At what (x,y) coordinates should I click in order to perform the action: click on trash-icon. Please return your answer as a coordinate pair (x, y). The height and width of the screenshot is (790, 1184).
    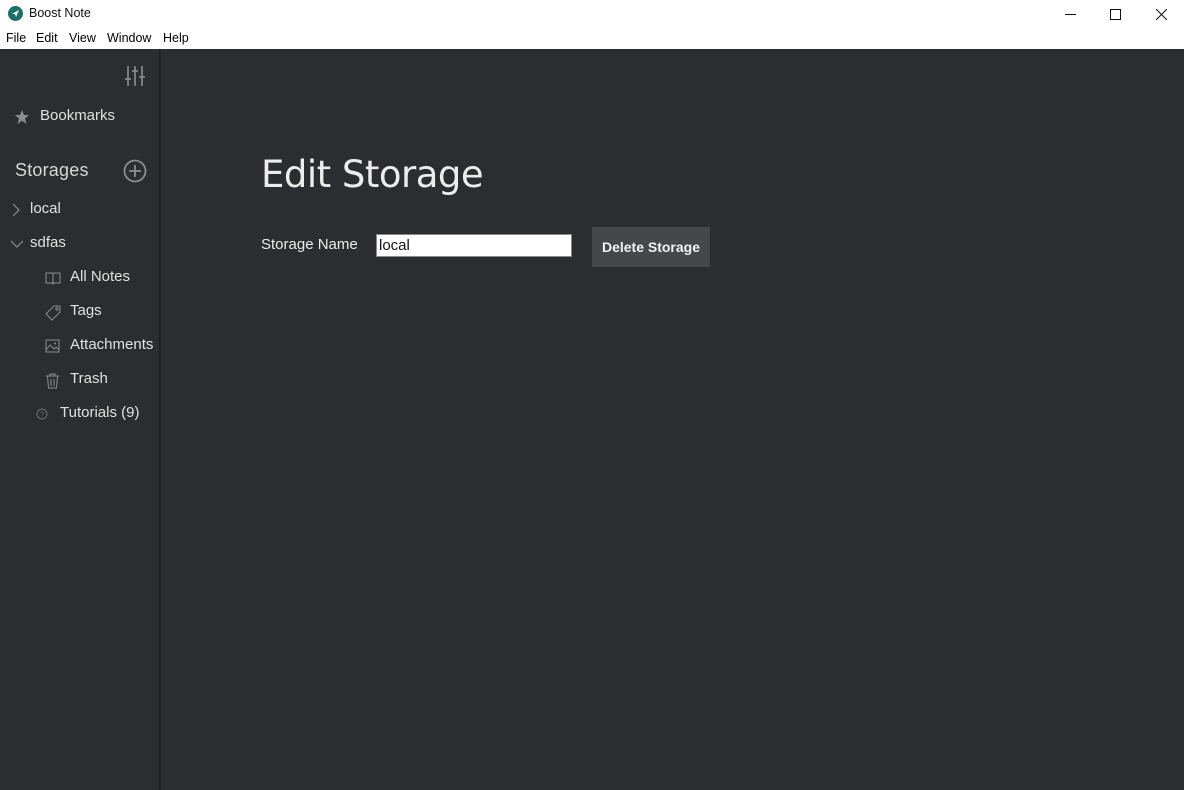
    Looking at the image, I should click on (52, 383).